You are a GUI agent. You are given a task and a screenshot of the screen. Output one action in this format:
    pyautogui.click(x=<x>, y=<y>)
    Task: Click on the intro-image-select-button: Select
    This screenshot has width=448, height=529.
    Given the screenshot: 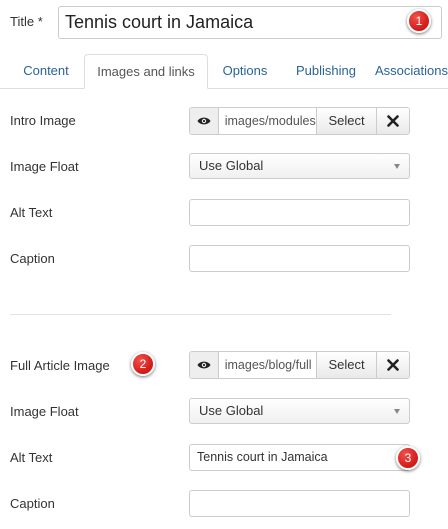 What is the action you would take?
    pyautogui.click(x=346, y=121)
    